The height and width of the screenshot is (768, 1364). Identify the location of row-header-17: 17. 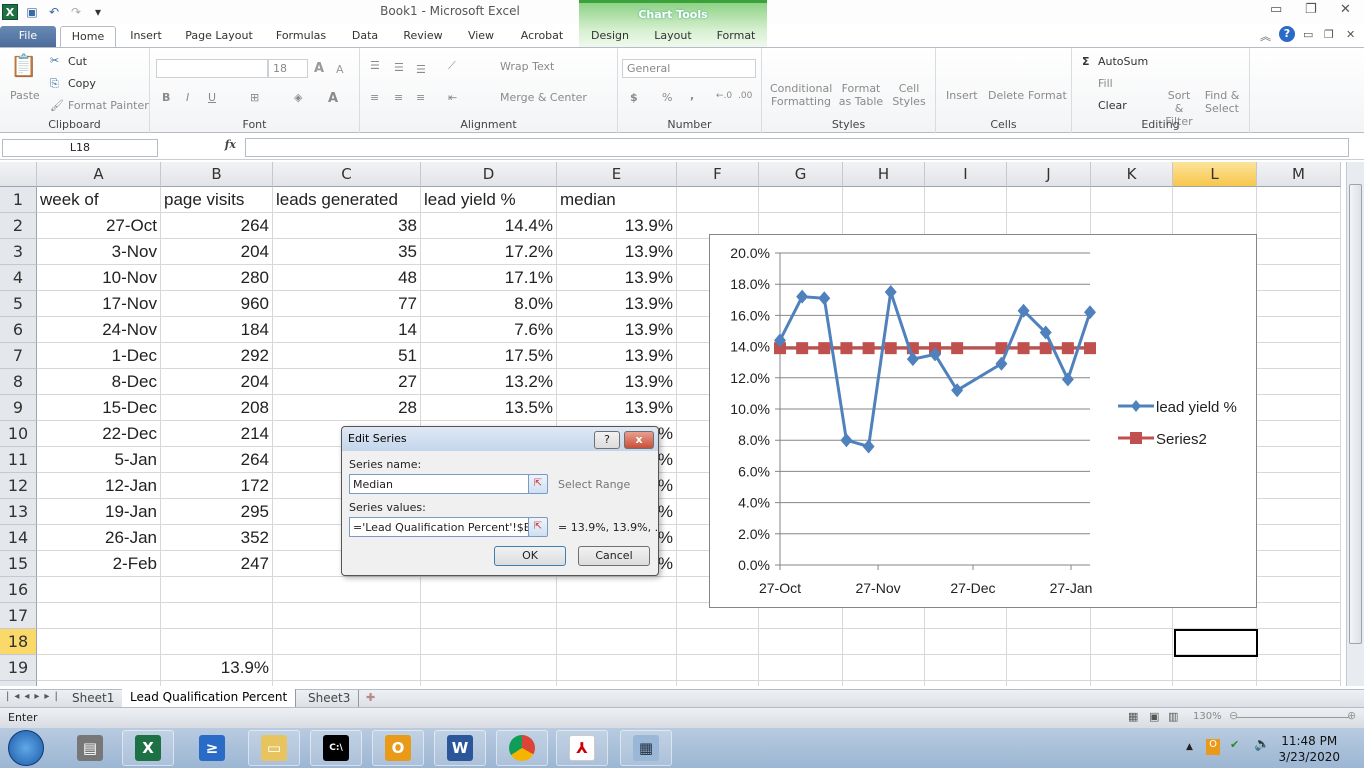
(18, 616).